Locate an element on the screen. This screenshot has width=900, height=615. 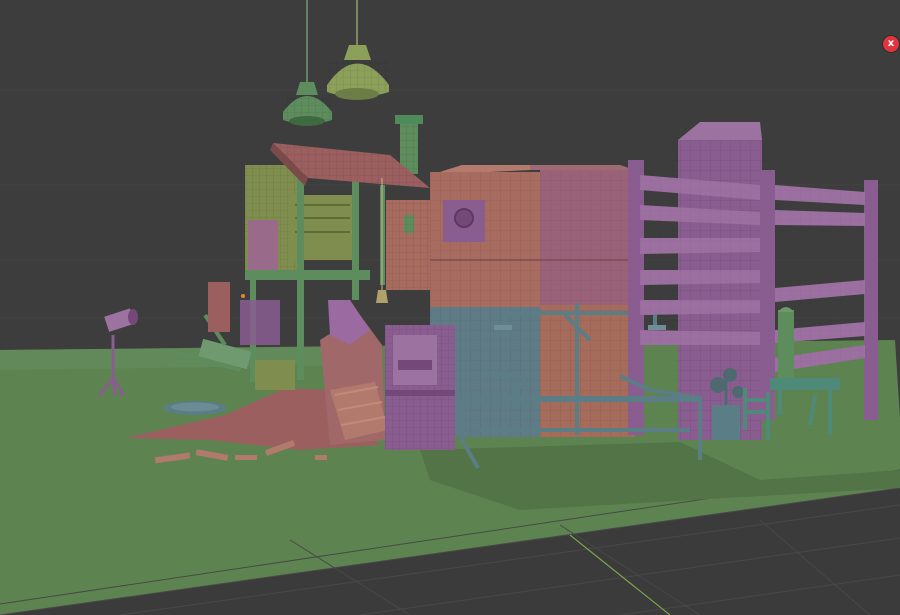
origin-marker is located at coordinates (243, 296).